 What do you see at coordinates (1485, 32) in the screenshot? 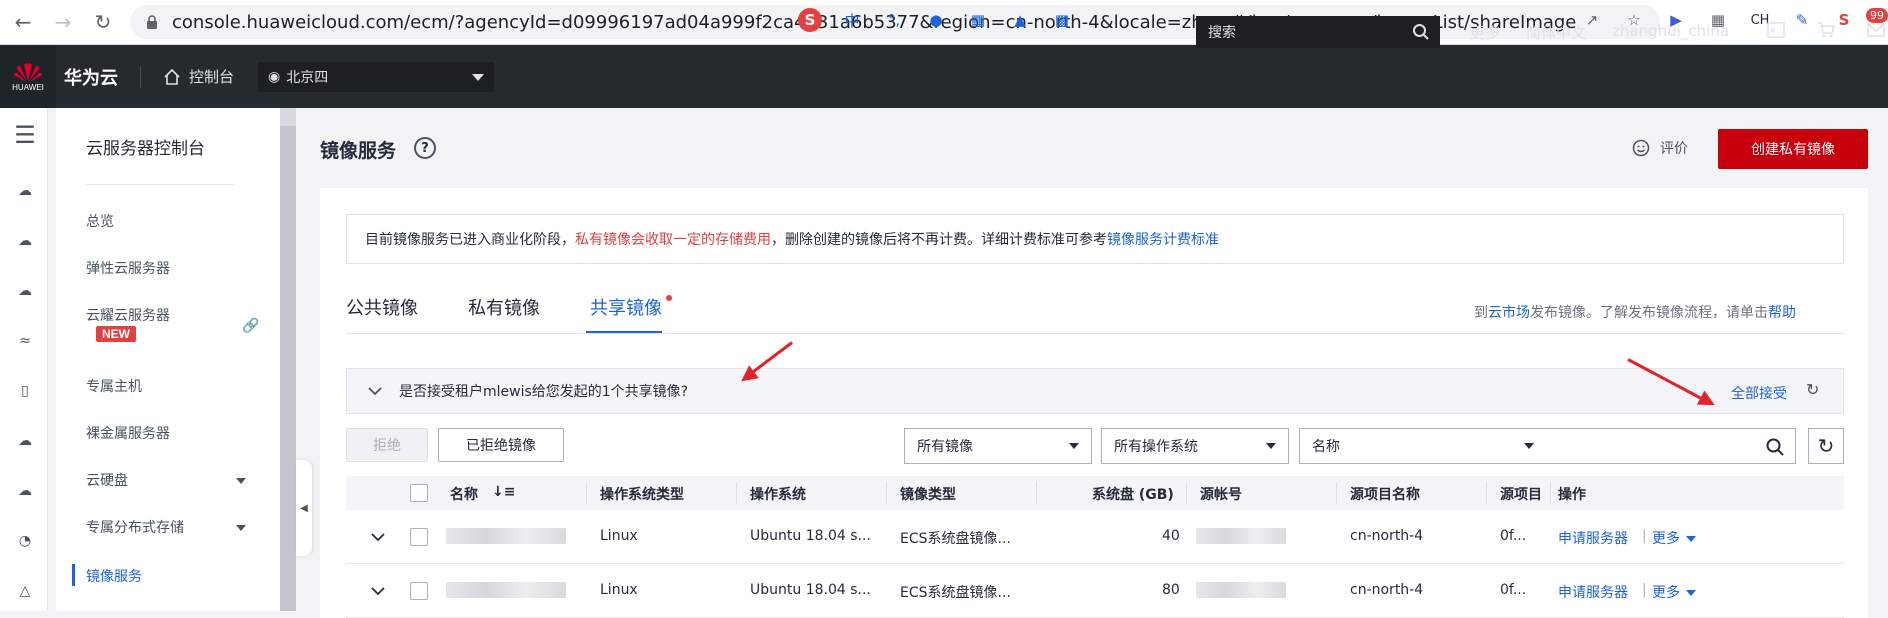
I see `more-link: 更多` at bounding box center [1485, 32].